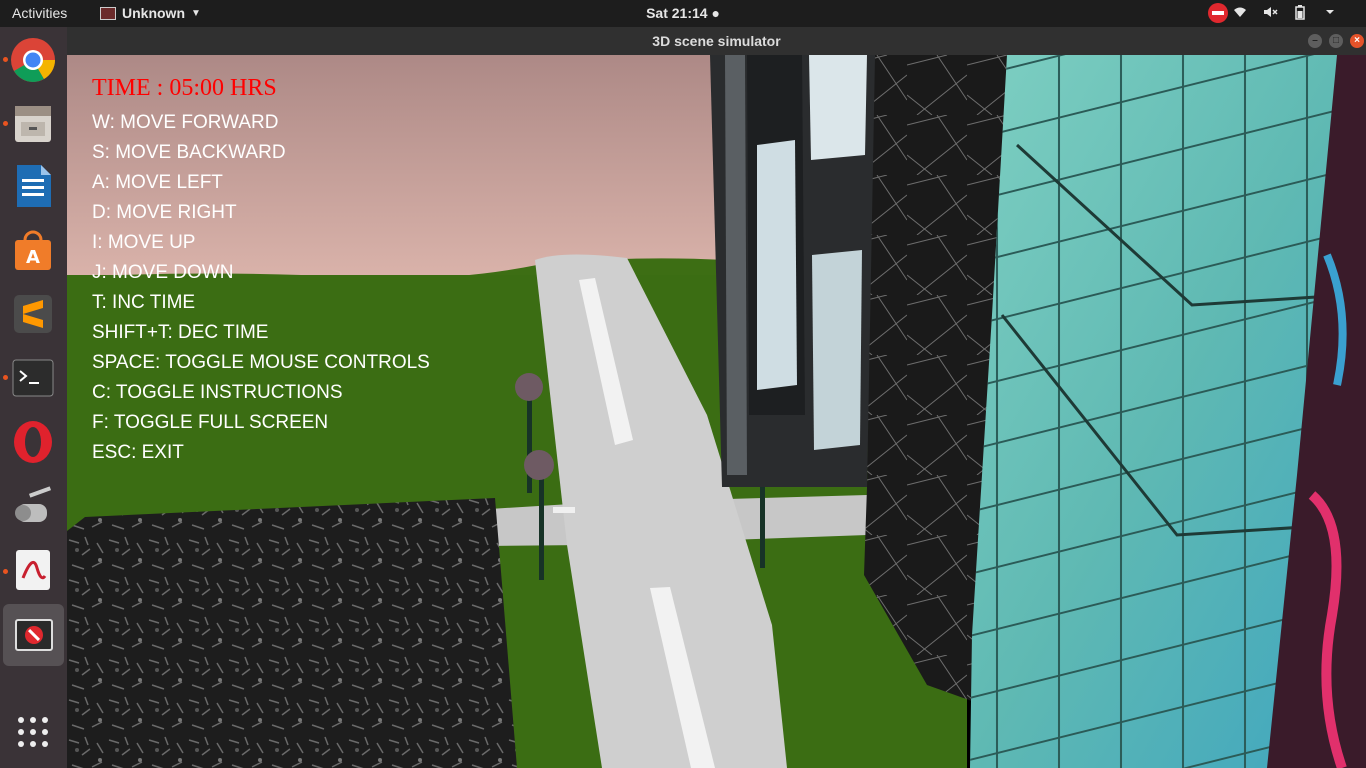  Describe the element at coordinates (261, 362) in the screenshot. I see `instruction-line: SPACE: TOGGLE MOUSE CONTROLS` at that location.